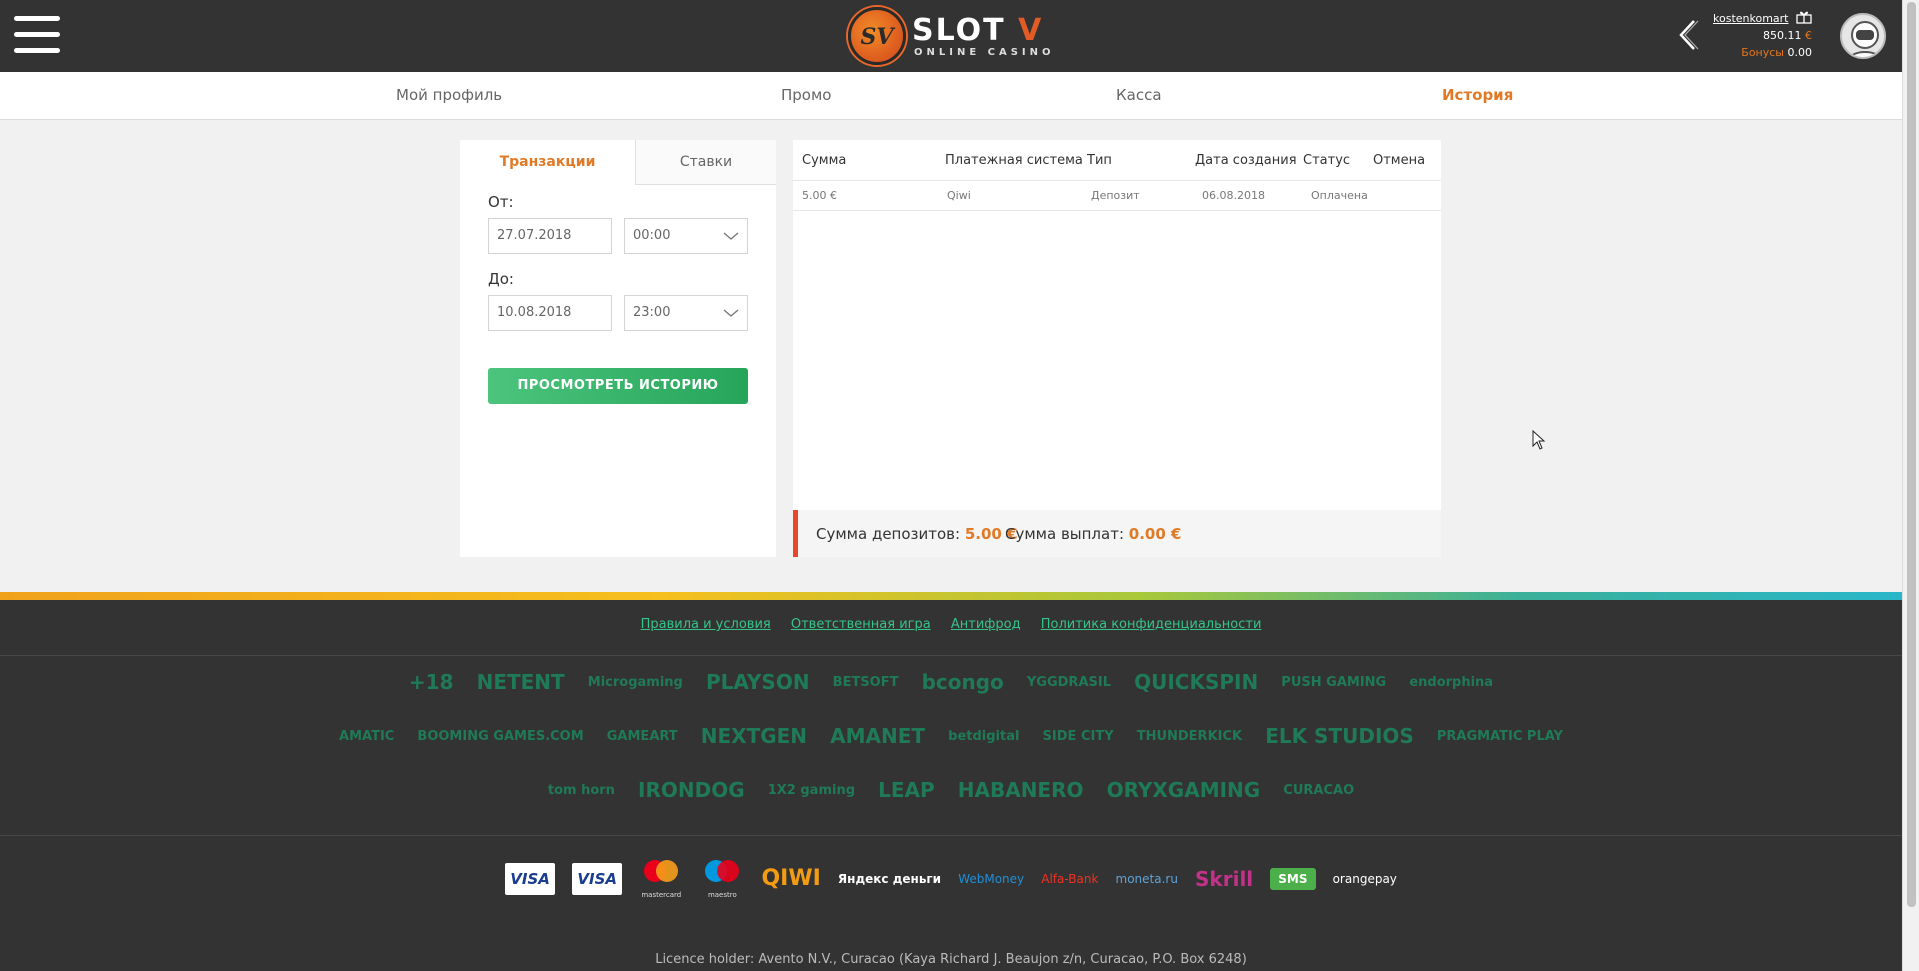 The width and height of the screenshot is (1919, 971). Describe the element at coordinates (991, 878) in the screenshot. I see `webmoney-icon: WebMoney` at that location.